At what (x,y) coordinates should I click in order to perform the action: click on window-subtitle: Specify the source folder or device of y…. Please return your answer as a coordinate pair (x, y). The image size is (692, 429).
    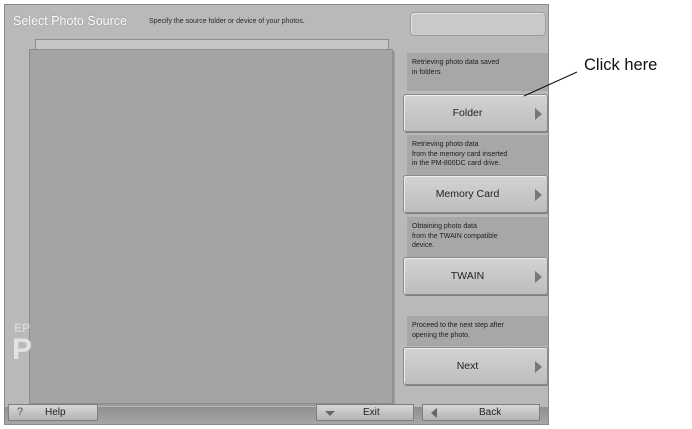
    Looking at the image, I should click on (227, 21).